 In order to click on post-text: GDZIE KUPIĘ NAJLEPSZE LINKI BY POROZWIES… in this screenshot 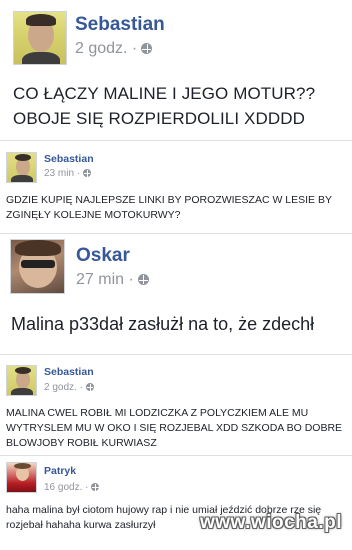, I will do `click(169, 207)`.